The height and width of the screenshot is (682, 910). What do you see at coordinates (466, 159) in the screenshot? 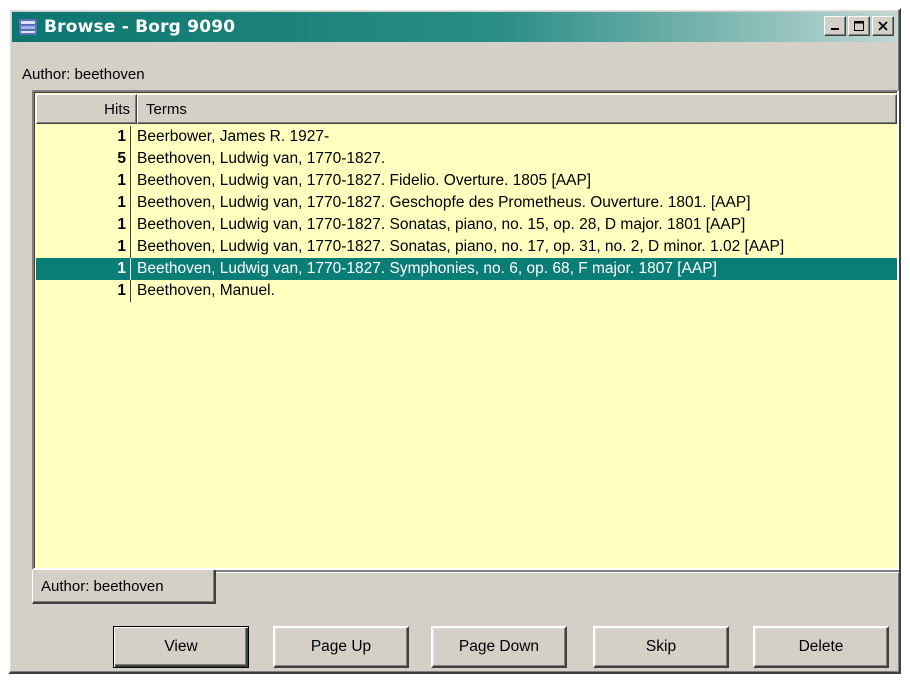
I see `list-item: 5 Beethoven, Ludwig van, 1770-1827.` at bounding box center [466, 159].